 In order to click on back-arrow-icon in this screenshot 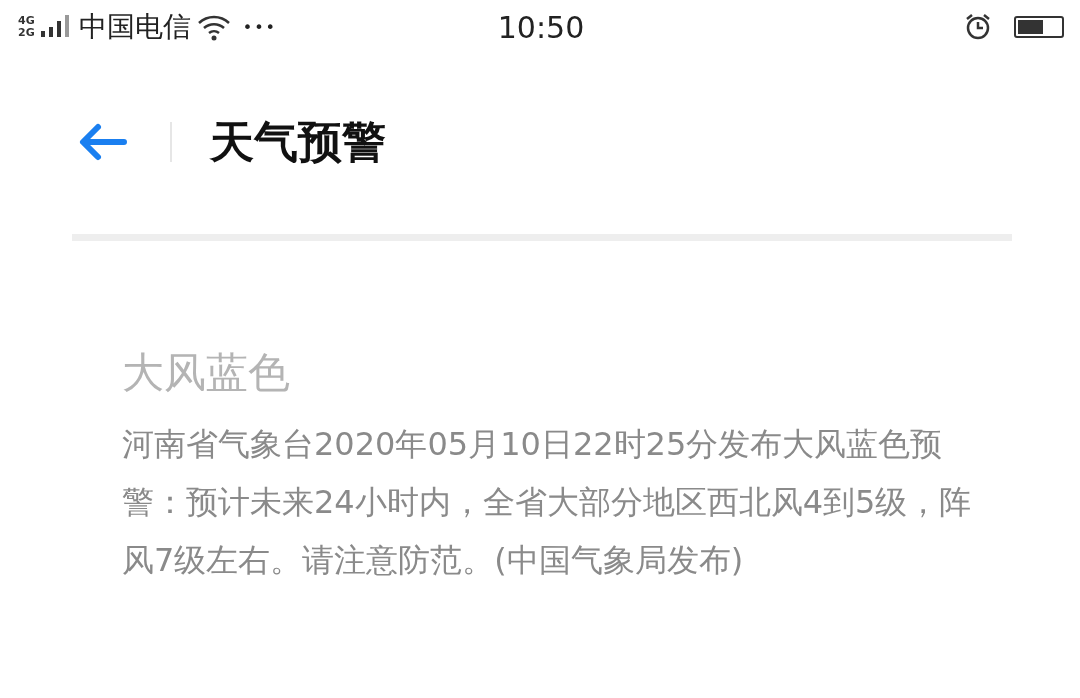, I will do `click(103, 142)`.